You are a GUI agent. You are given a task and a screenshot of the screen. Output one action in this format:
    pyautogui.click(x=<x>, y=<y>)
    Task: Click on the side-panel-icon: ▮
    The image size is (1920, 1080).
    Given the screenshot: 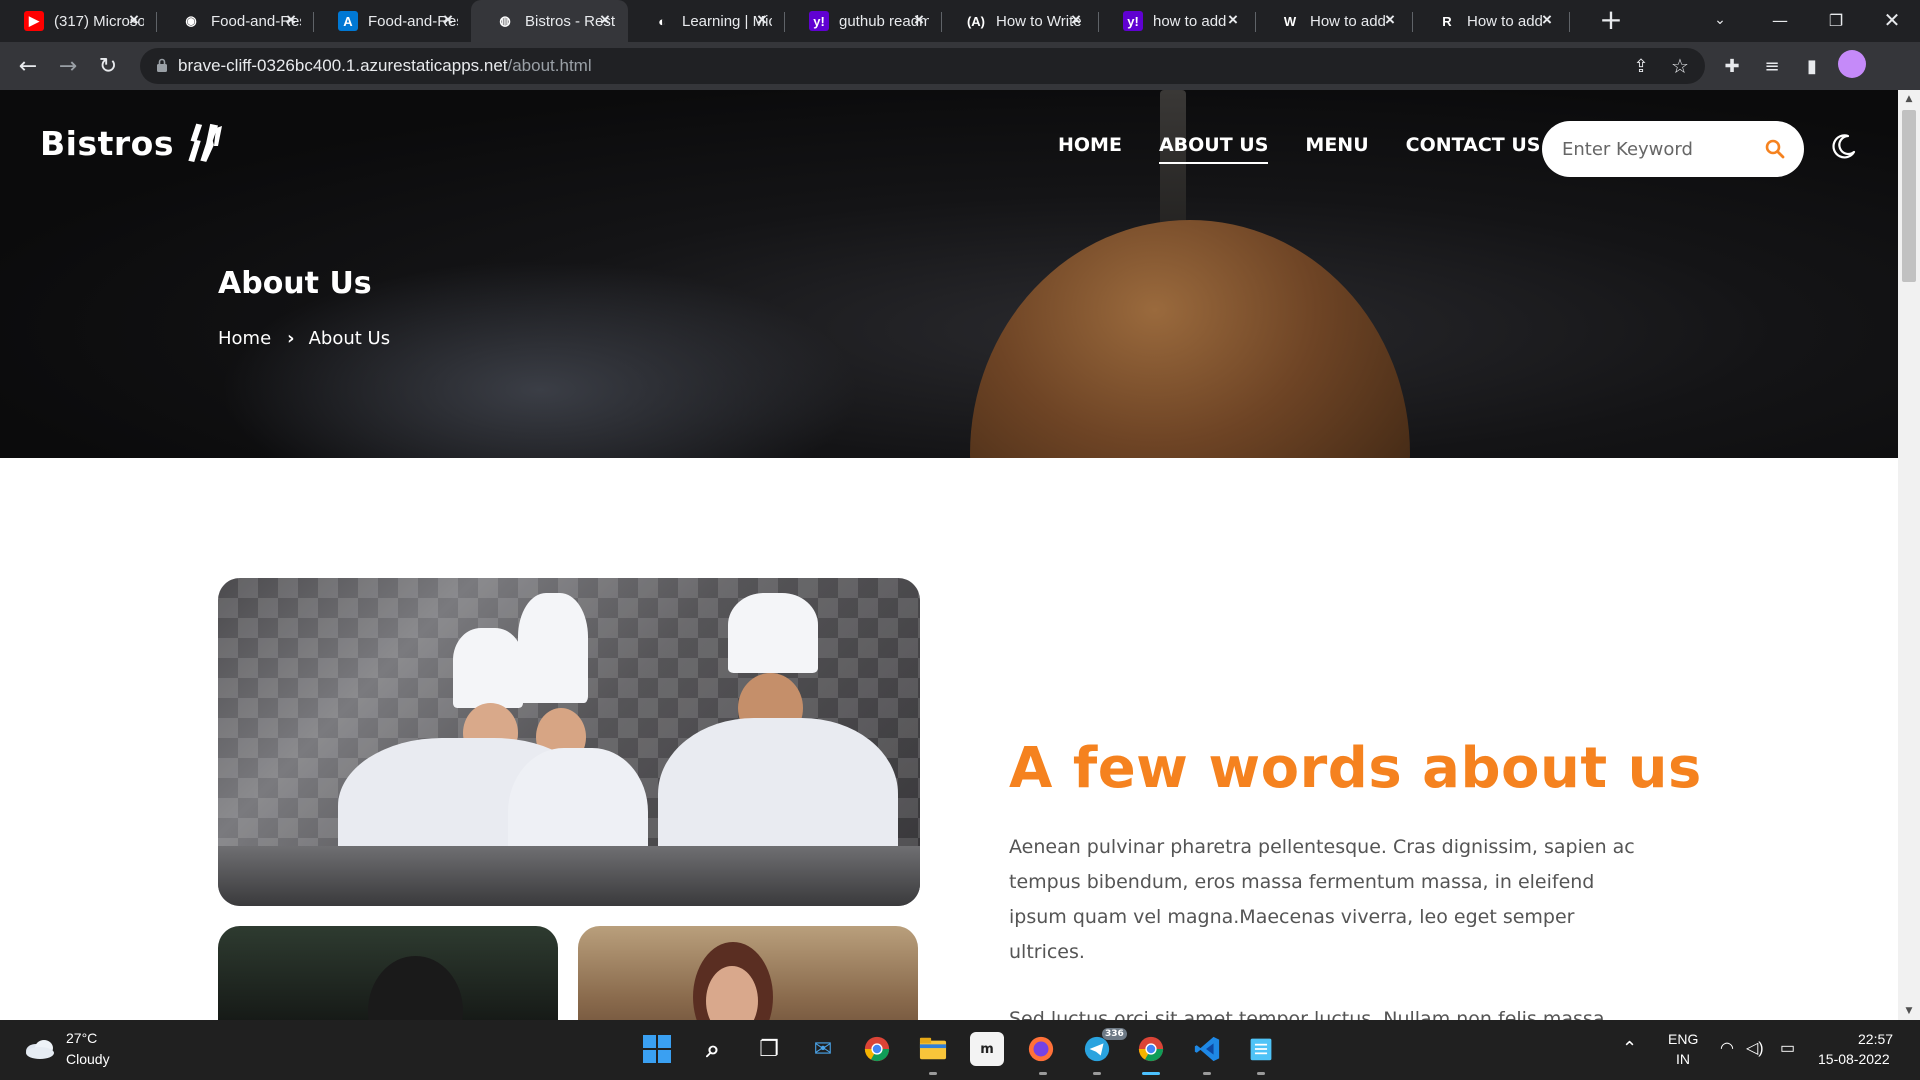 What is the action you would take?
    pyautogui.click(x=1812, y=66)
    